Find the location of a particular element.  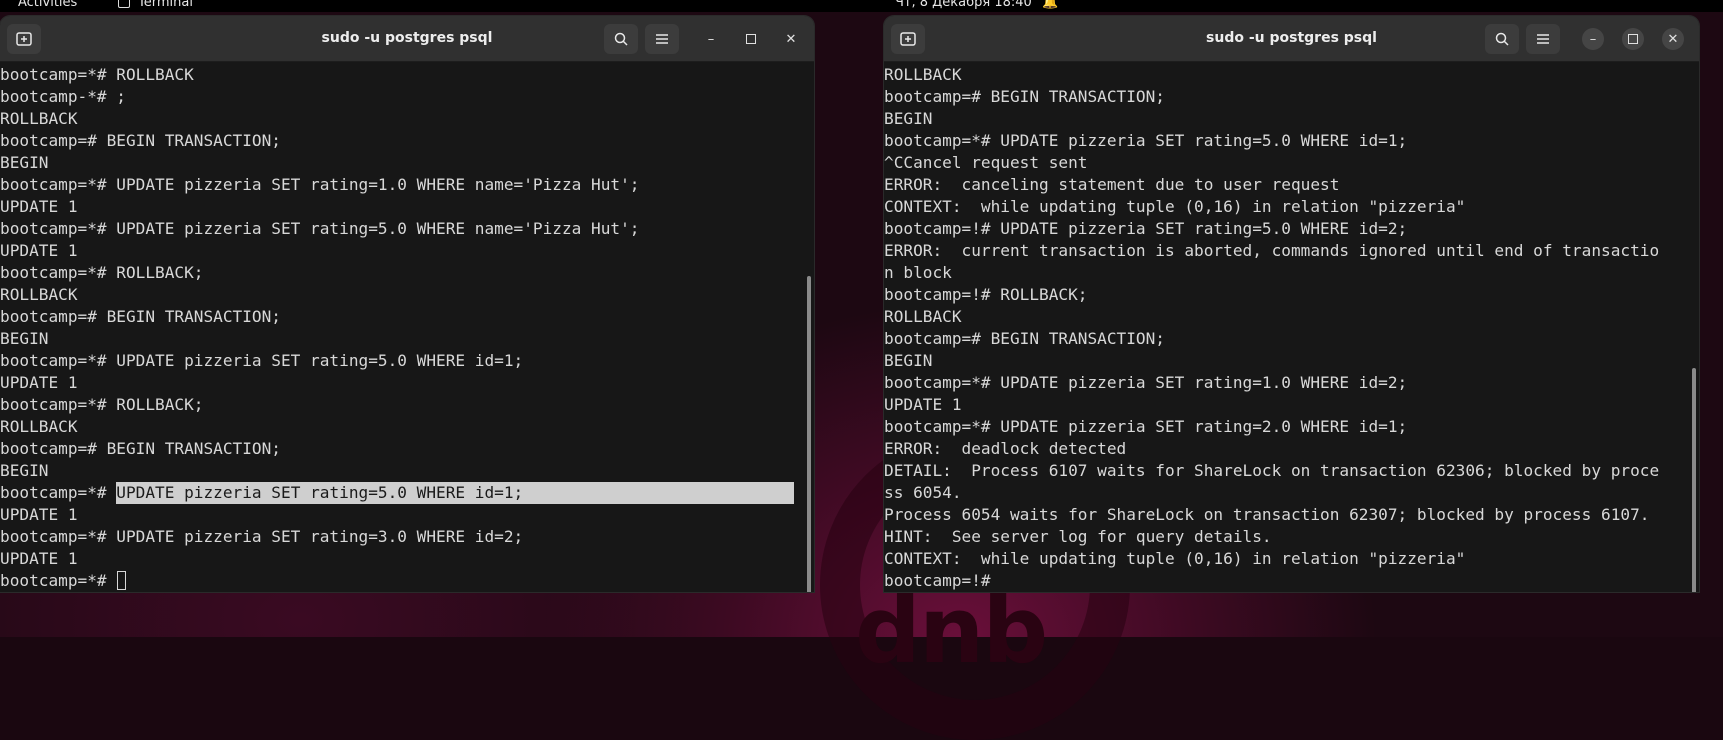

bell-icon: 🔔 is located at coordinates (1050, 5).